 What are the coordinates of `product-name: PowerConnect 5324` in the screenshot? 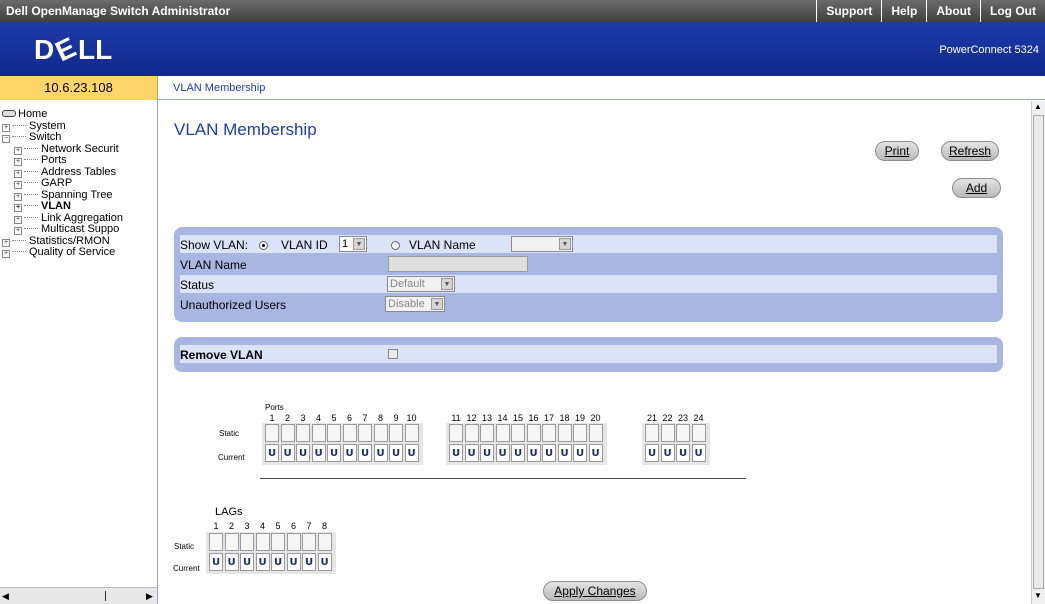 It's located at (989, 50).